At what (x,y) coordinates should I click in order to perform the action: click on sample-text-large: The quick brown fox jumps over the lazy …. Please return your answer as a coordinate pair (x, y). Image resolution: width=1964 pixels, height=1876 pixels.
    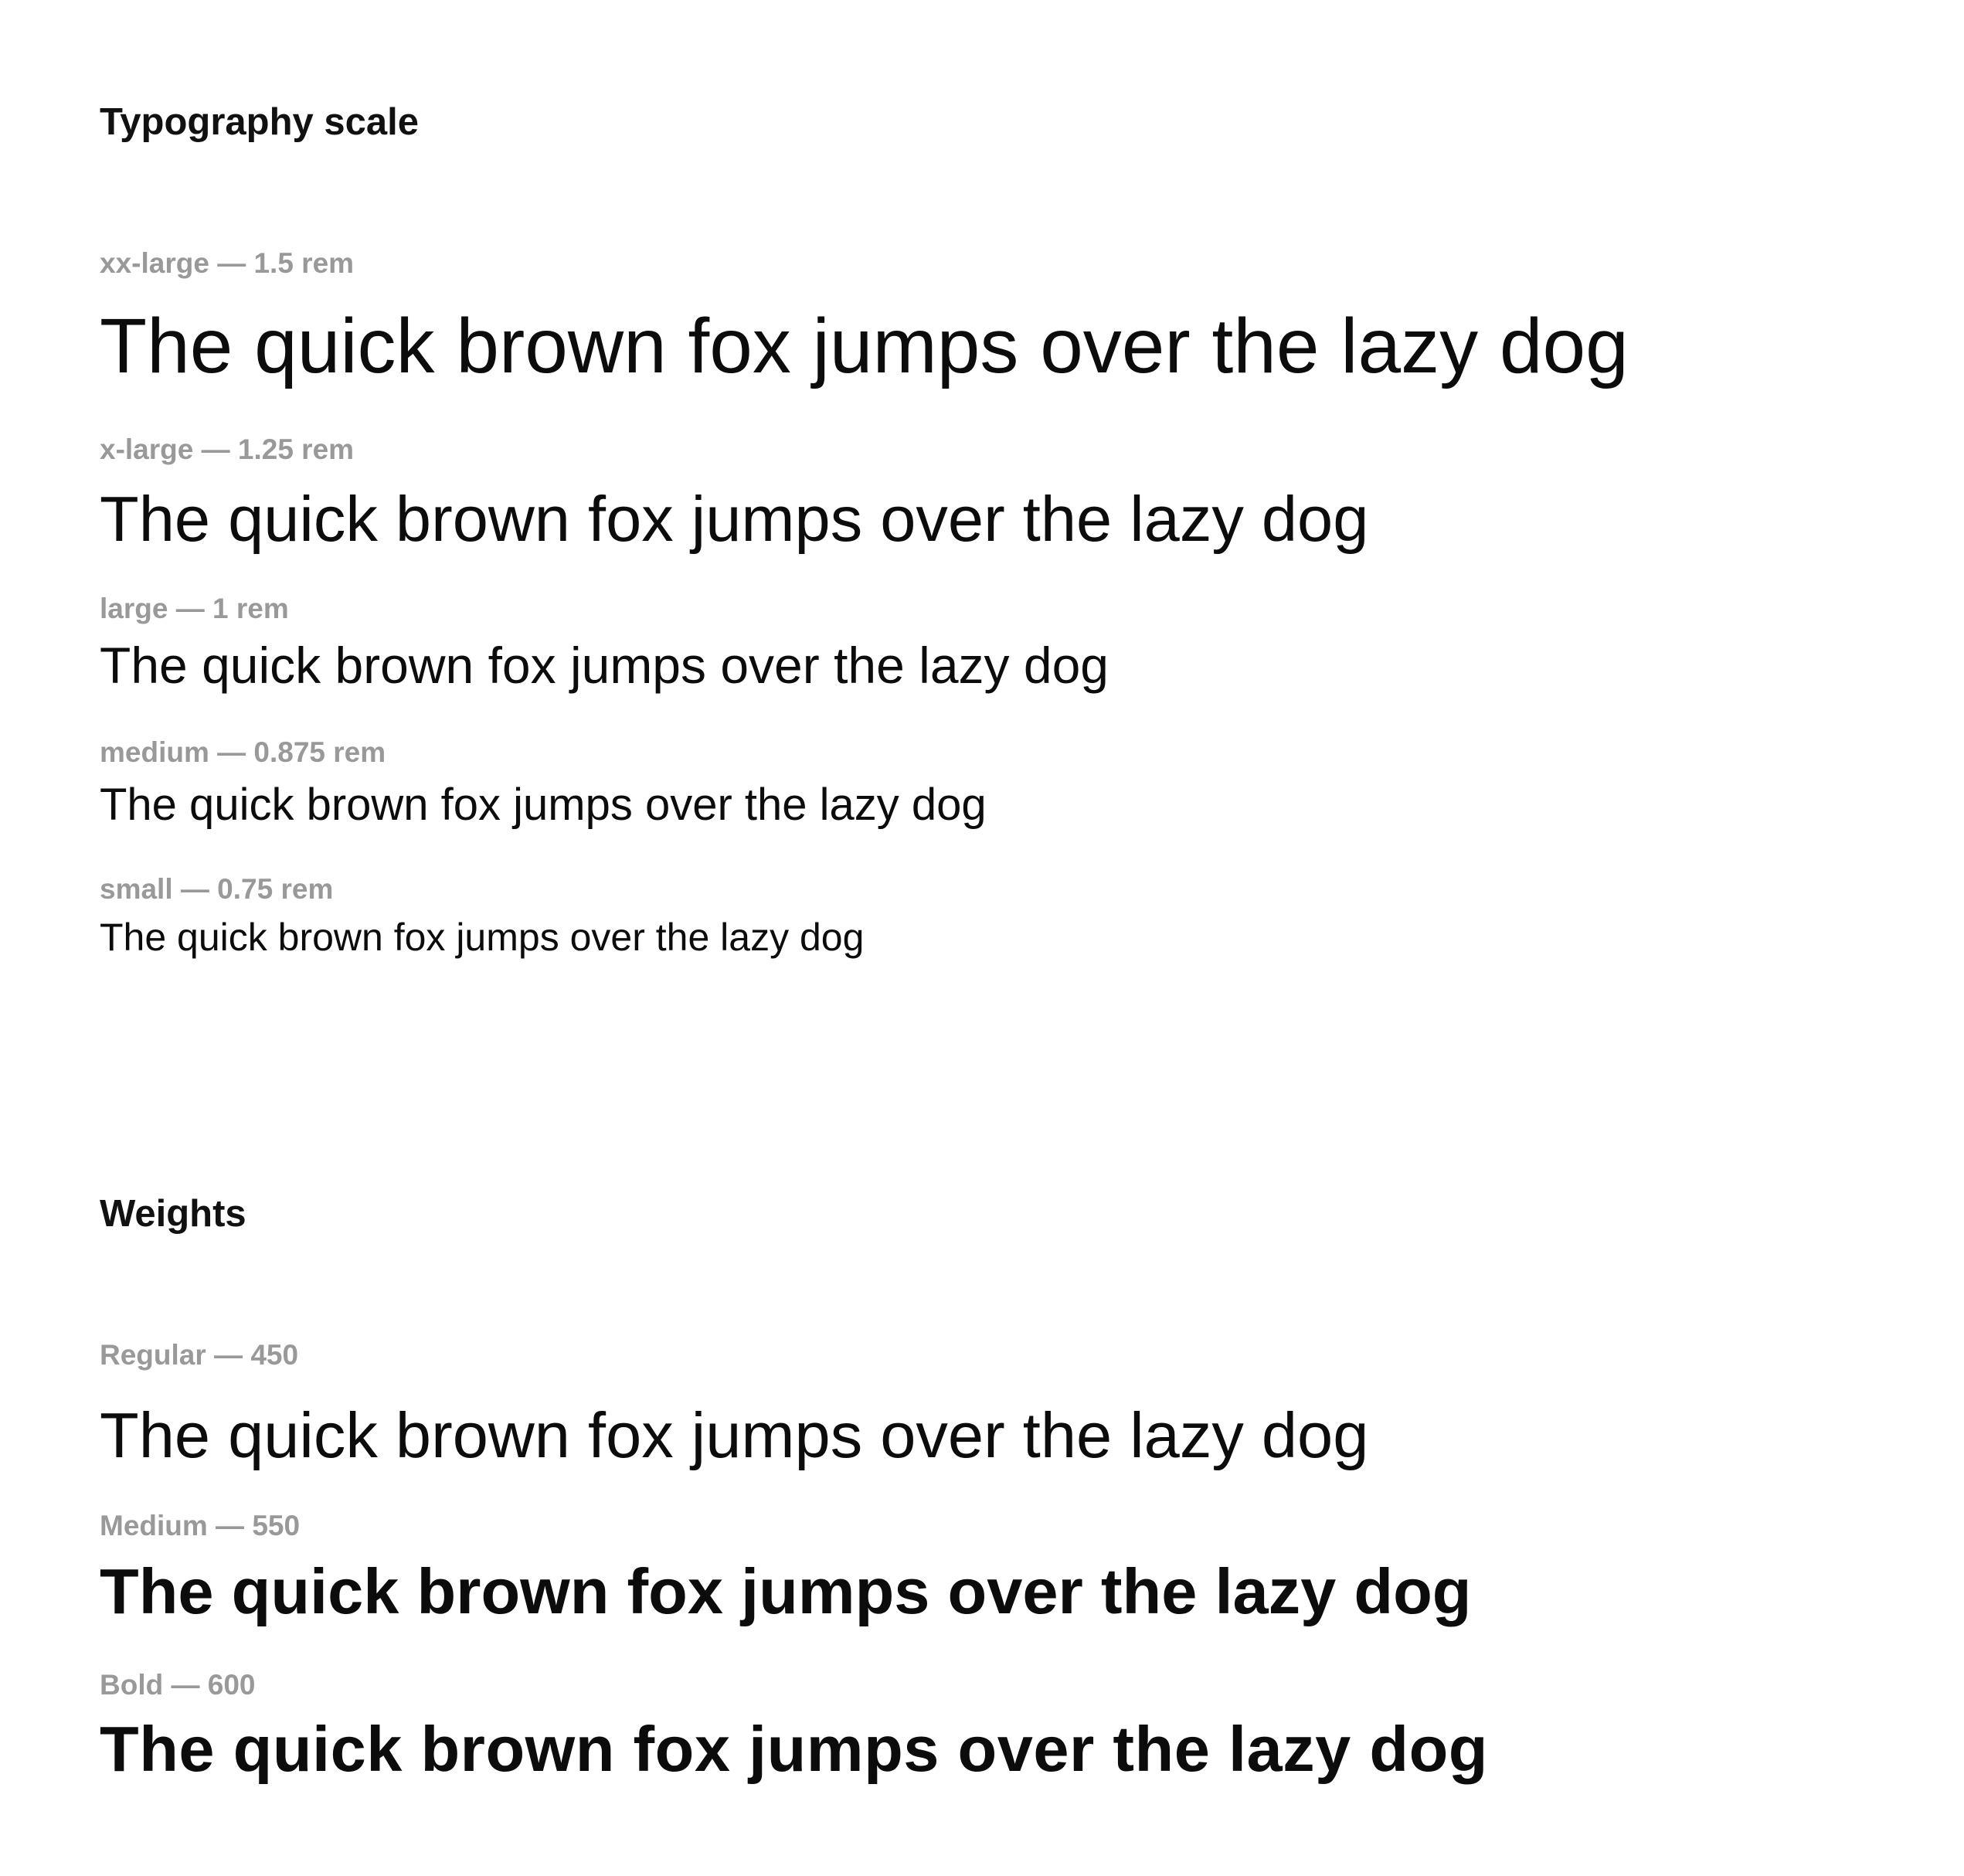
    Looking at the image, I should click on (604, 665).